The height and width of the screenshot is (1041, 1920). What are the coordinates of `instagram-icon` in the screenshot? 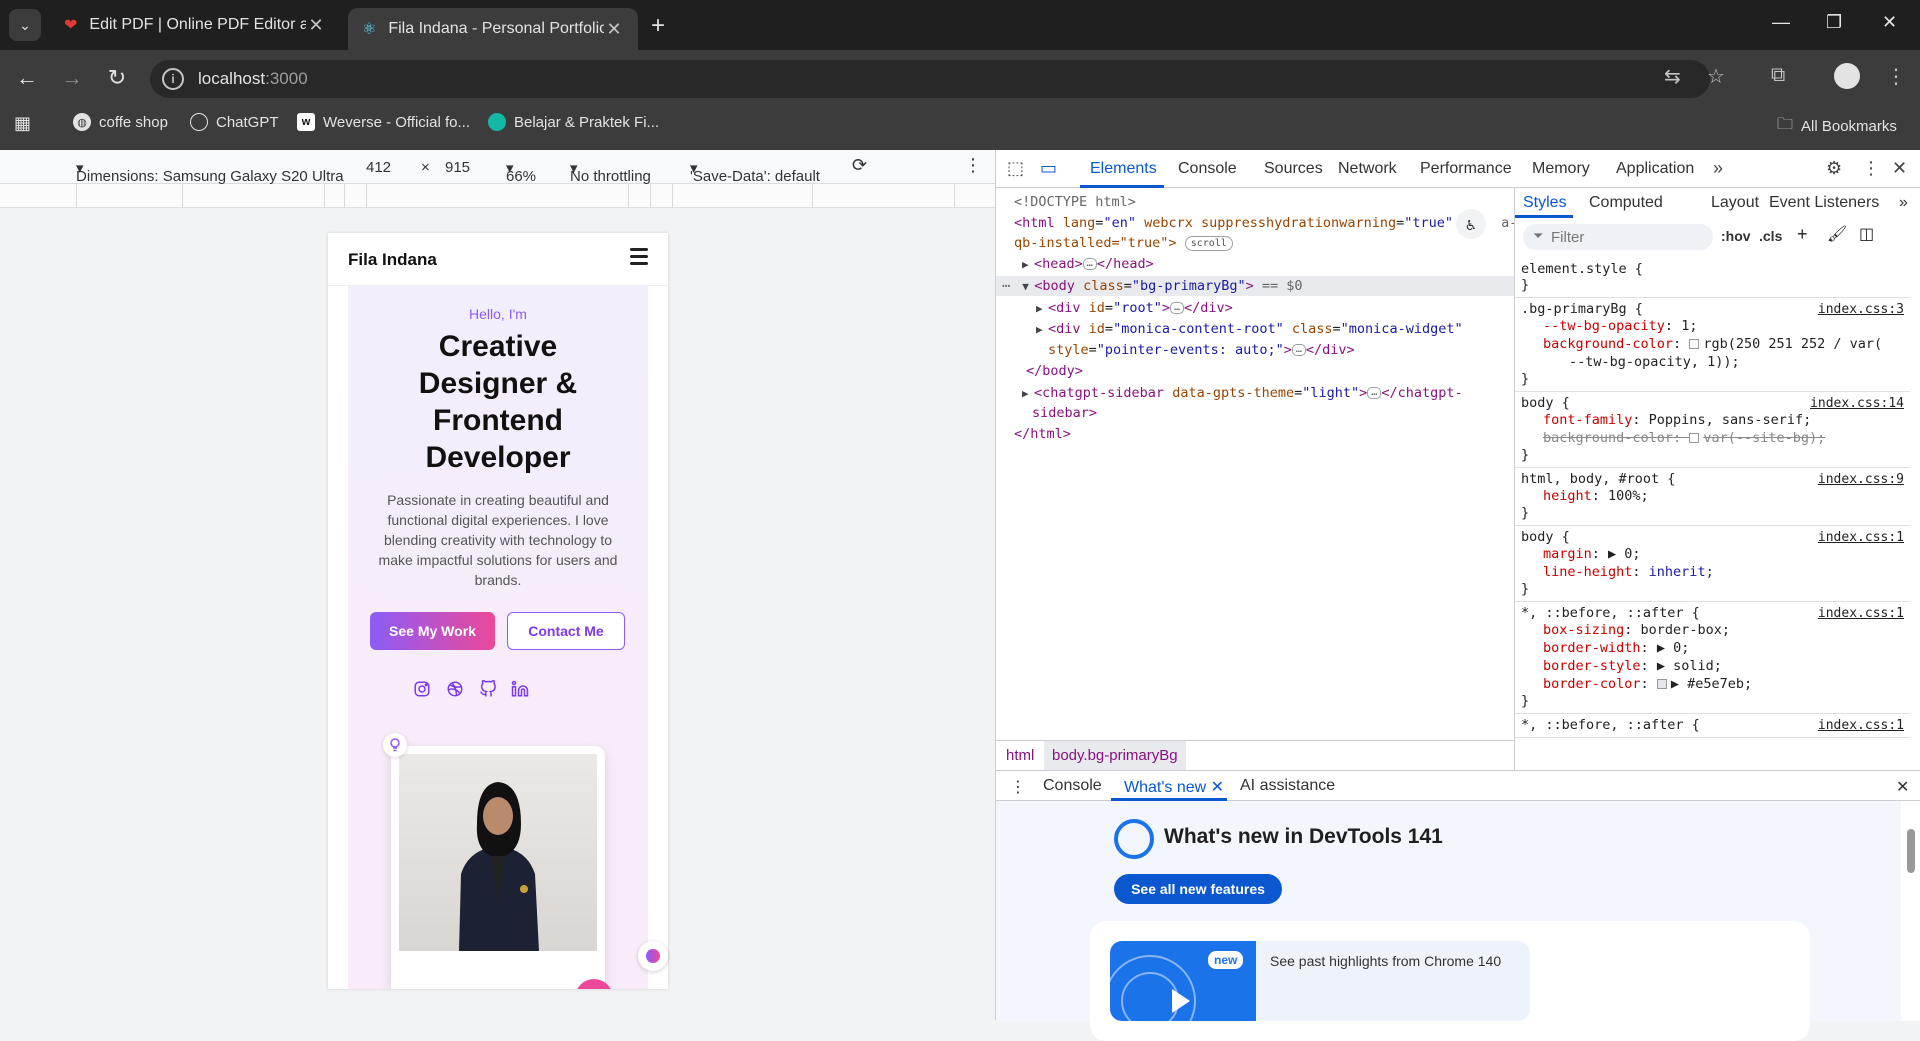 It's located at (422, 689).